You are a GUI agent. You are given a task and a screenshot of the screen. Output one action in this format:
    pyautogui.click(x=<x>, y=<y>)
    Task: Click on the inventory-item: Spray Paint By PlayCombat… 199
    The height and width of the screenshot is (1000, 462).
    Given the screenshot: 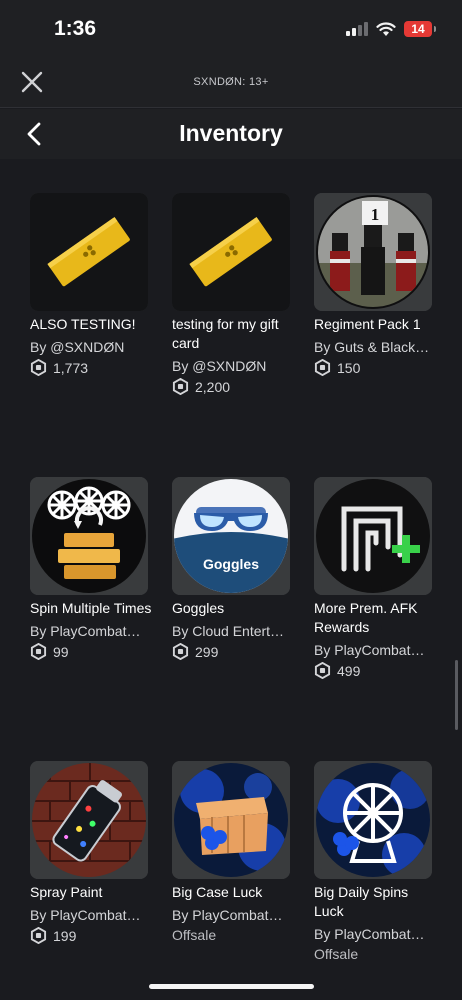 What is the action you would take?
    pyautogui.click(x=89, y=880)
    